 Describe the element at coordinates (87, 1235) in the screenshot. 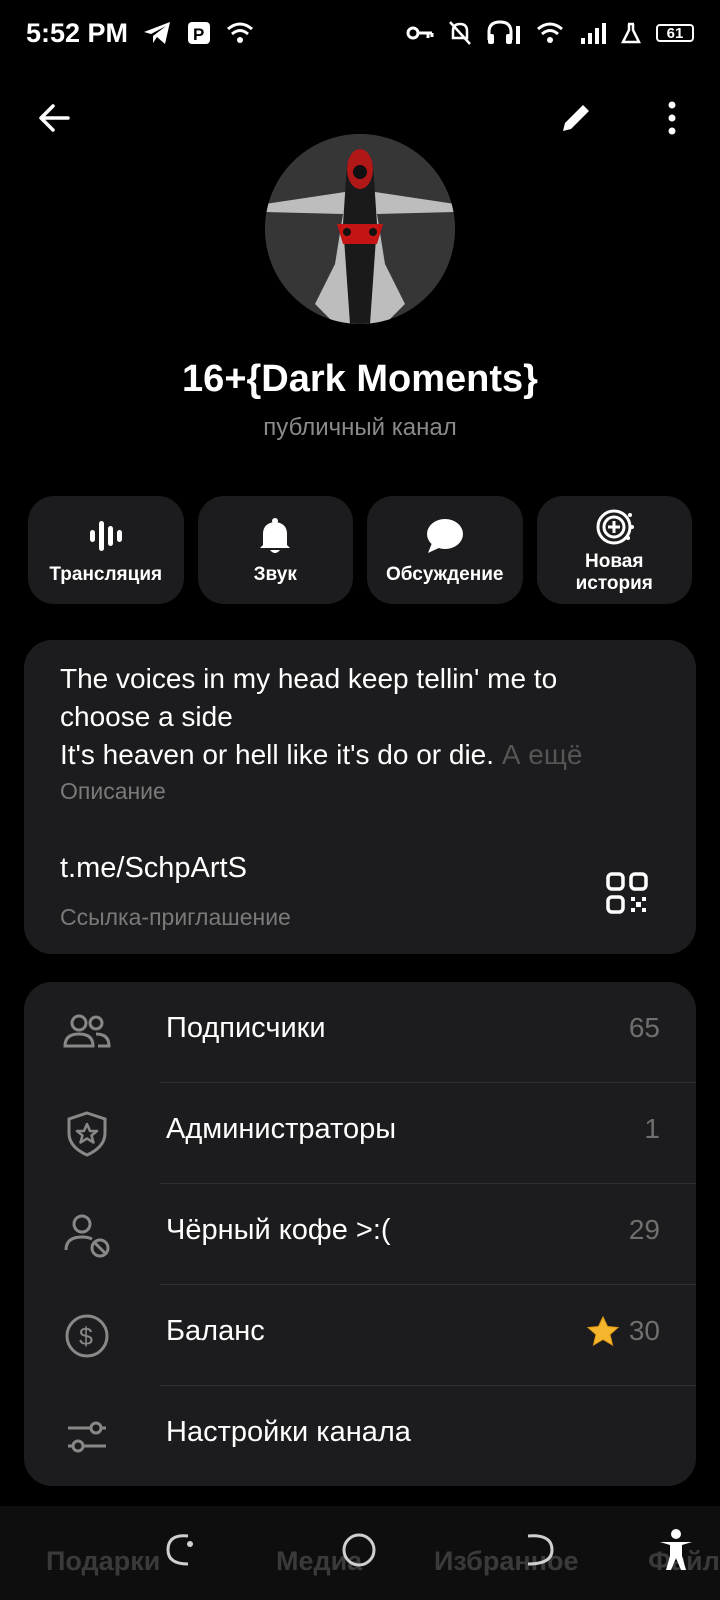

I see `user-blocked-icon` at that location.